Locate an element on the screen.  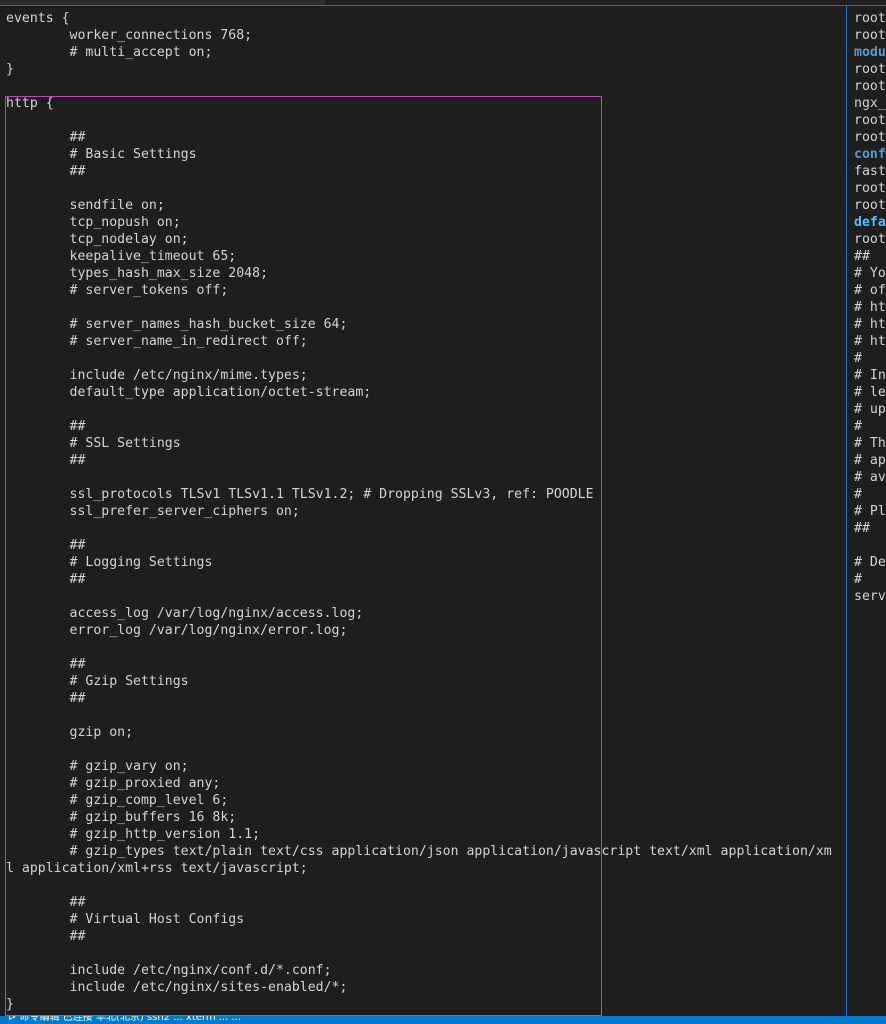
right-pane-line: # ap is located at coordinates (870, 460).